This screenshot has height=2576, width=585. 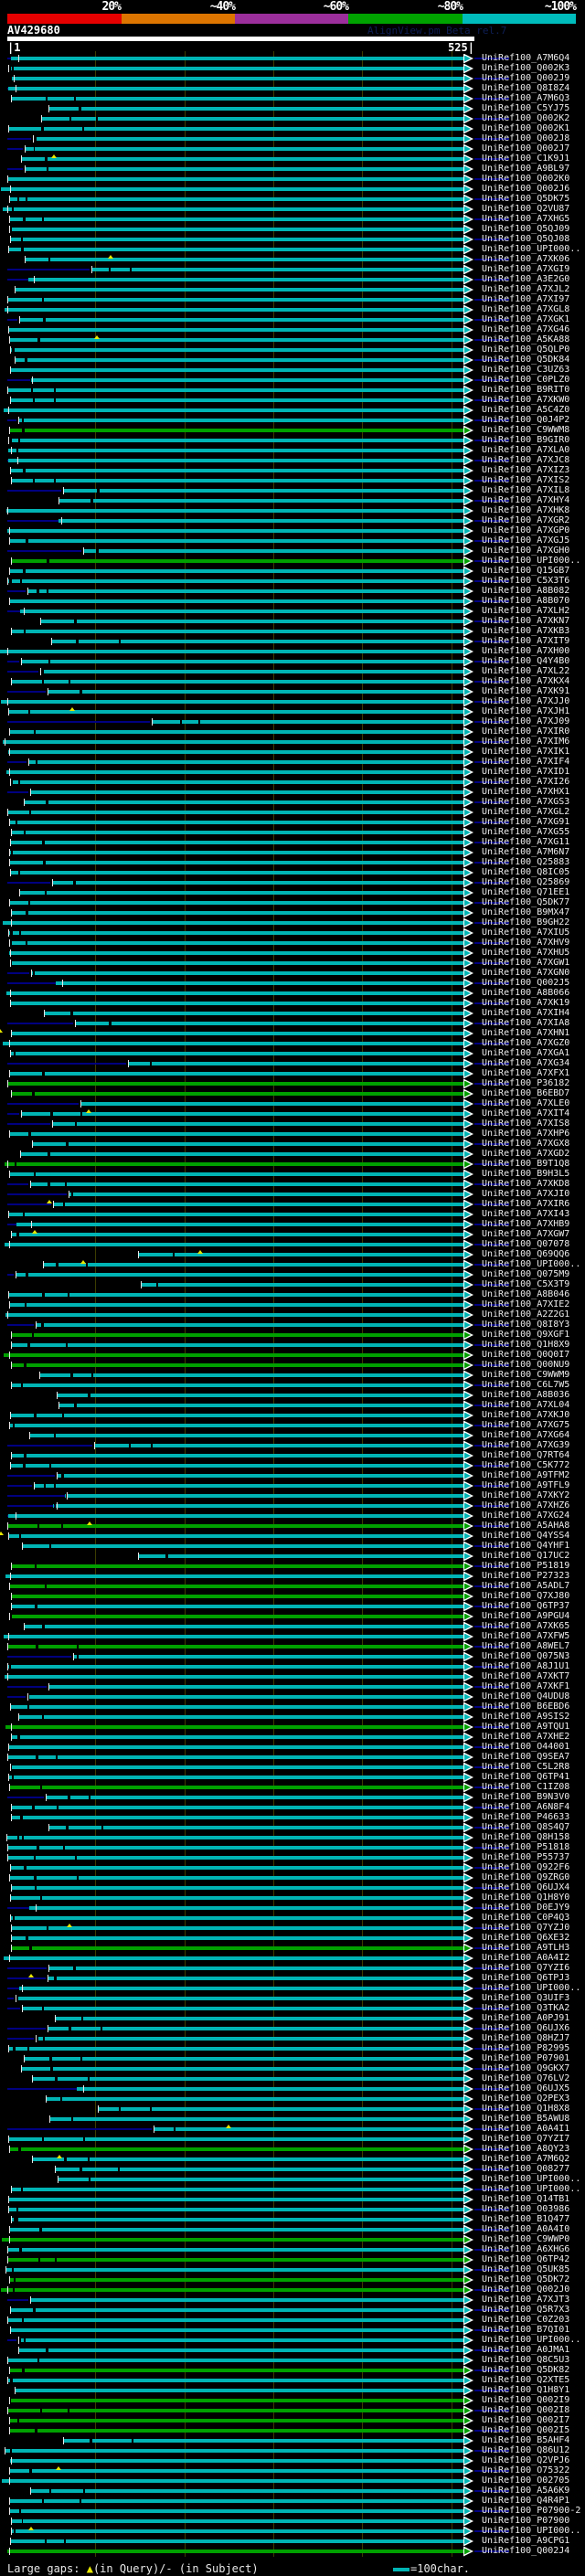 What do you see at coordinates (525, 1274) in the screenshot?
I see `hit-label: UniRef100_Q075M9` at bounding box center [525, 1274].